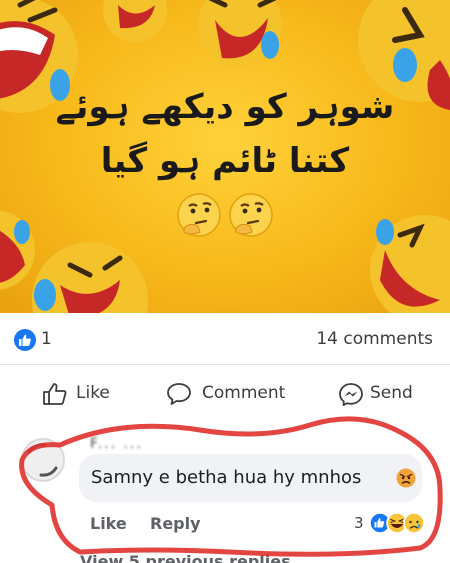 The height and width of the screenshot is (563, 450). What do you see at coordinates (244, 393) in the screenshot?
I see `comment-button-label: Comment` at bounding box center [244, 393].